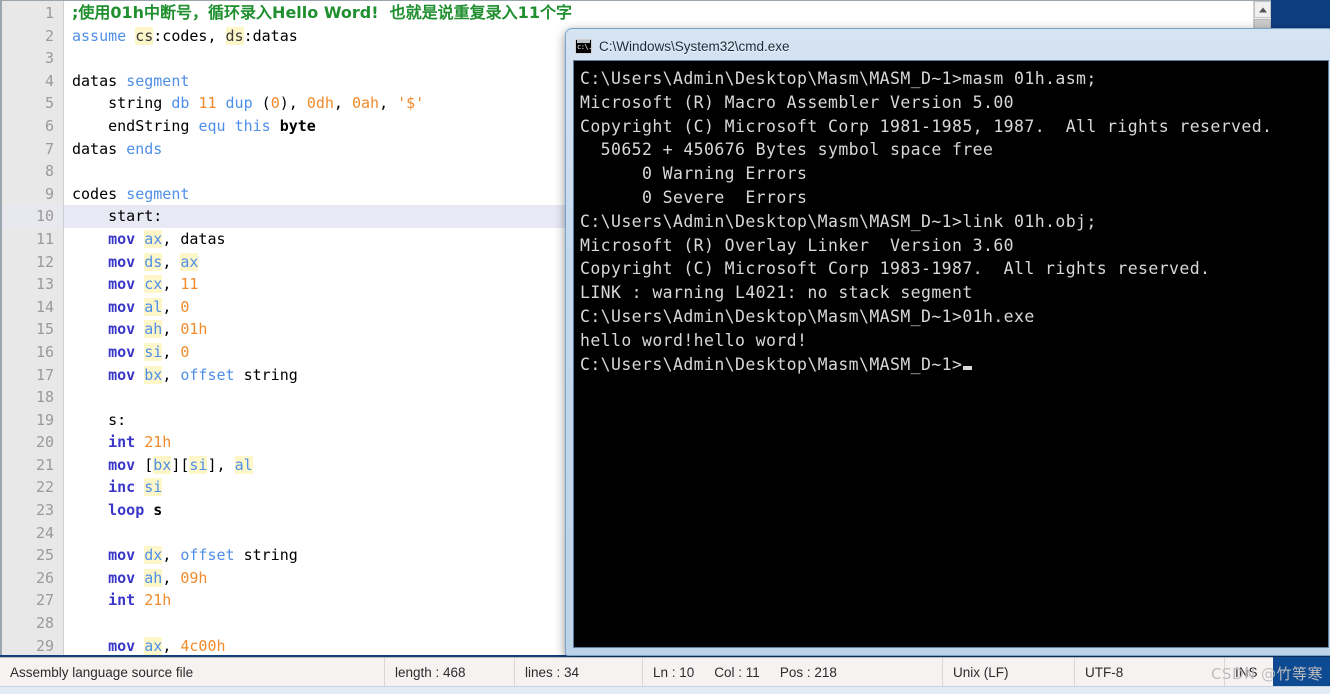 This screenshot has width=1330, height=694. Describe the element at coordinates (44, 351) in the screenshot. I see `line-number: 16` at that location.